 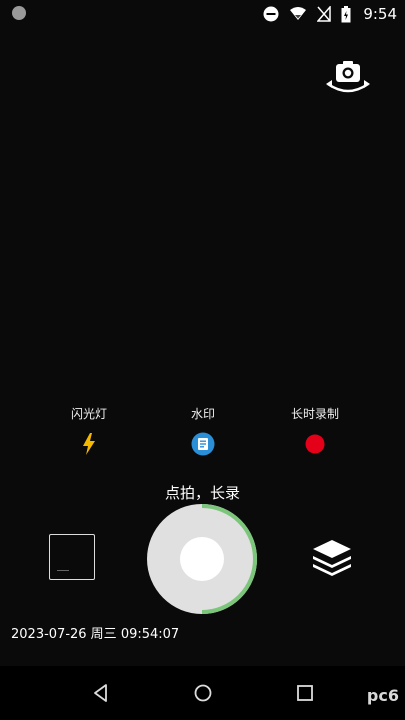 What do you see at coordinates (271, 14) in the screenshot?
I see `do-not-disturb-icon` at bounding box center [271, 14].